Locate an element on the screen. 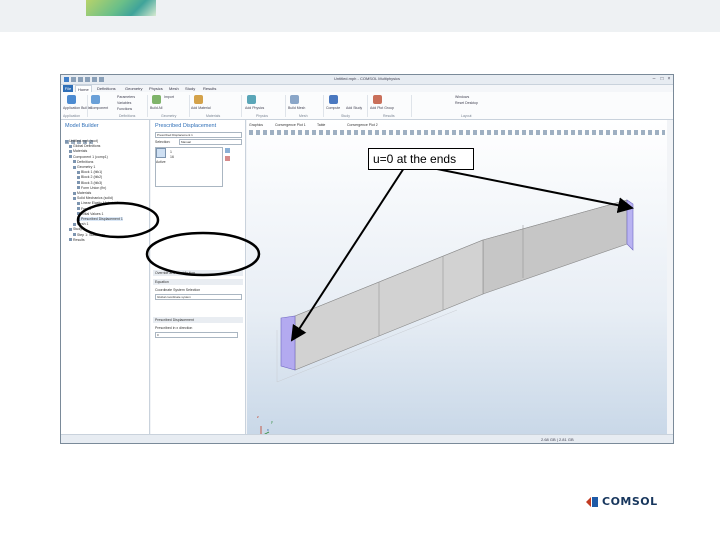 The image size is (720, 540). comsol-mark-icon is located at coordinates (592, 502).